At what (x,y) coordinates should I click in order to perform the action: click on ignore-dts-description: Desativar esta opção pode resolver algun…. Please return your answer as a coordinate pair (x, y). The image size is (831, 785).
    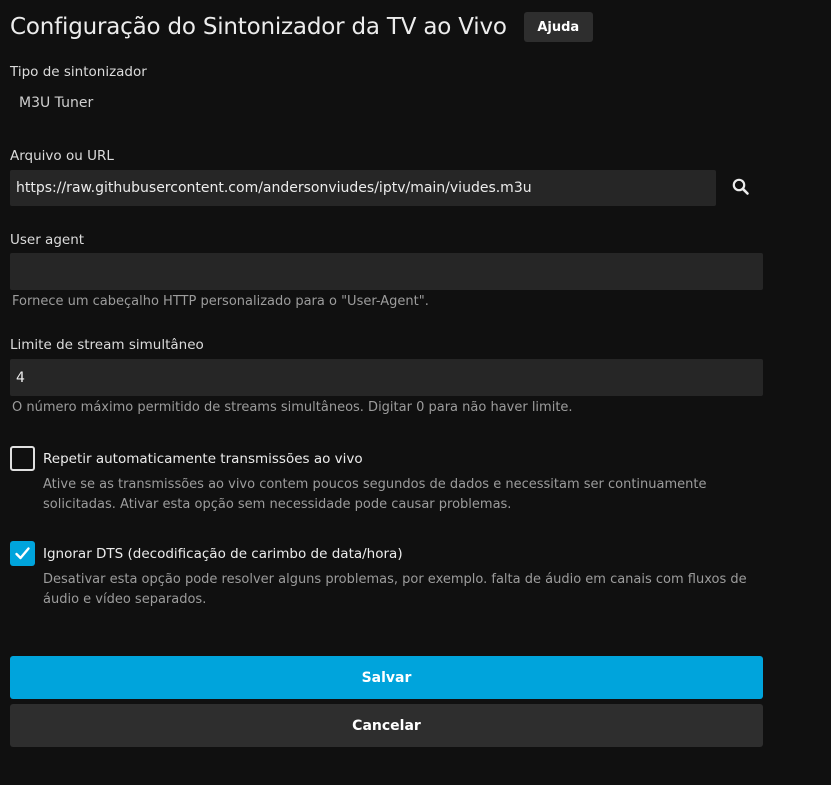
    Looking at the image, I should click on (395, 589).